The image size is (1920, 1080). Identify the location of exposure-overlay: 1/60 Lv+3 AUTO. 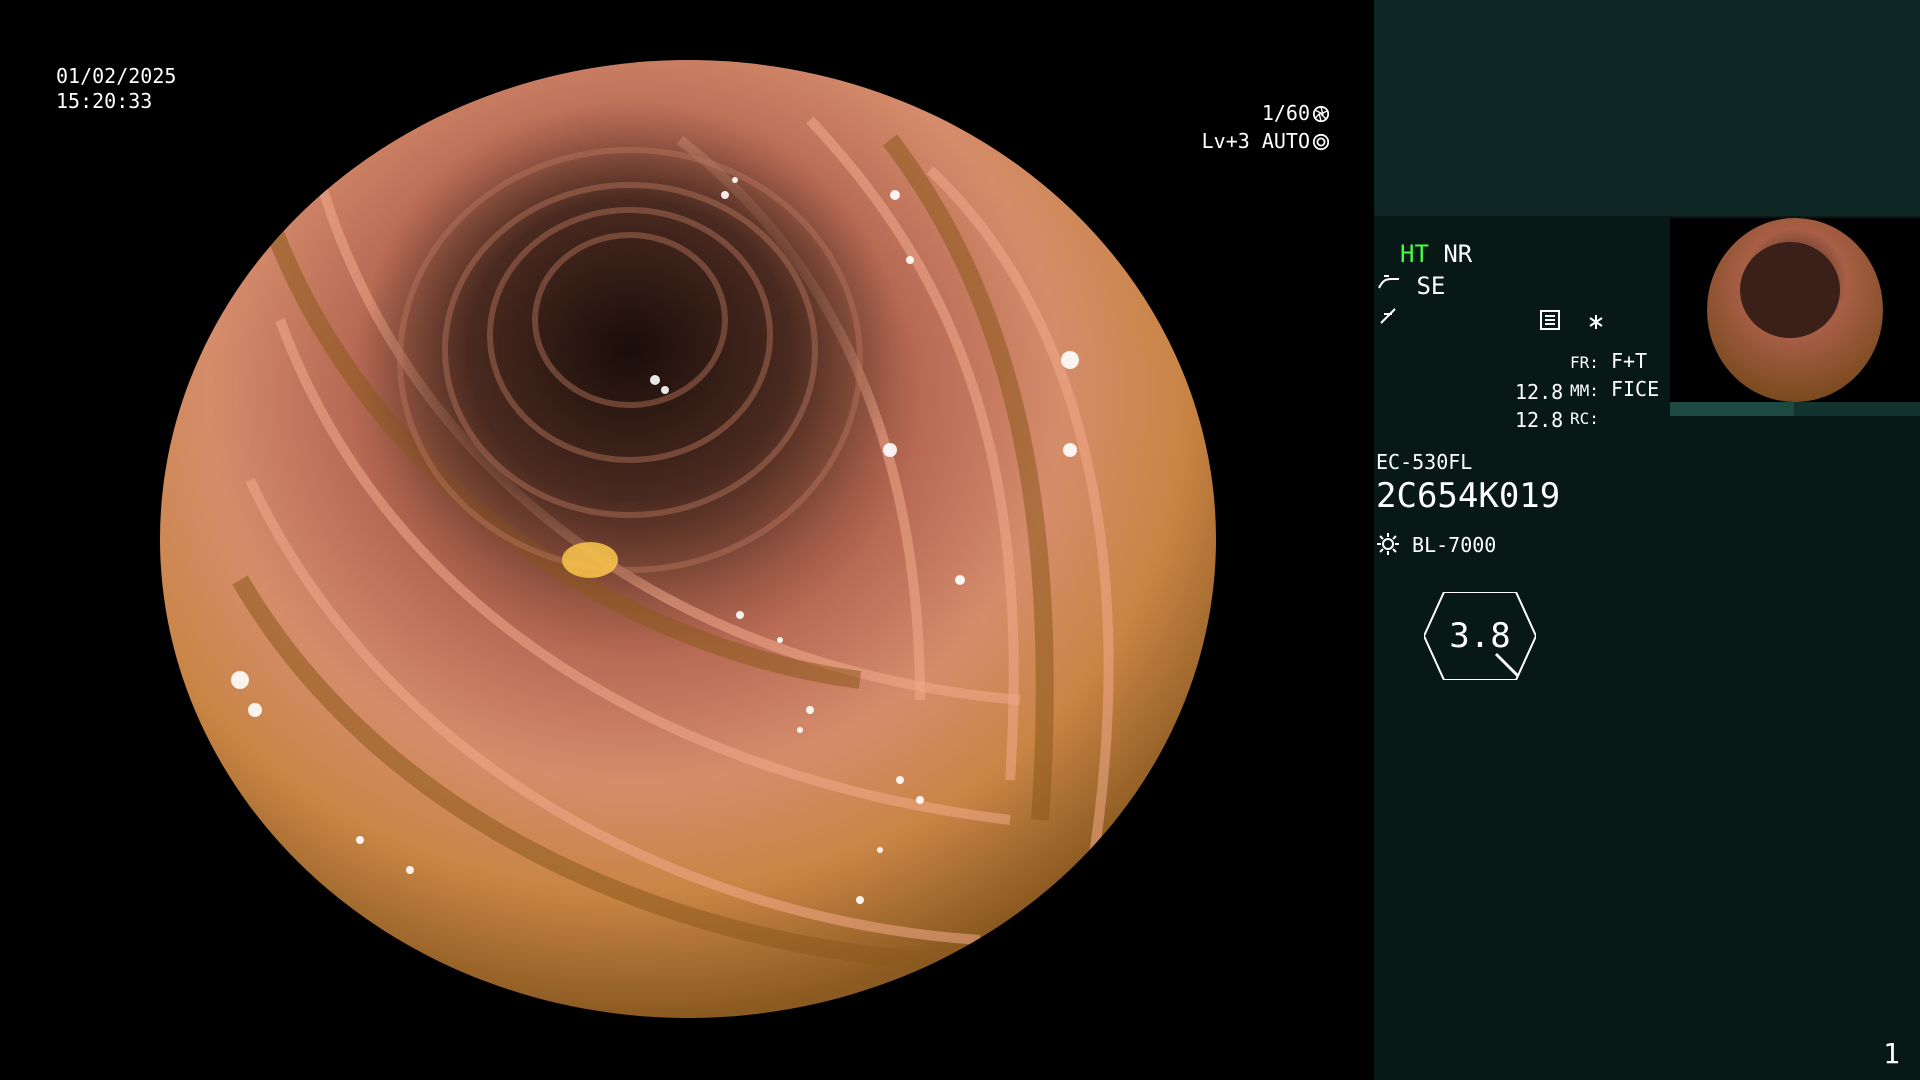
(1266, 127).